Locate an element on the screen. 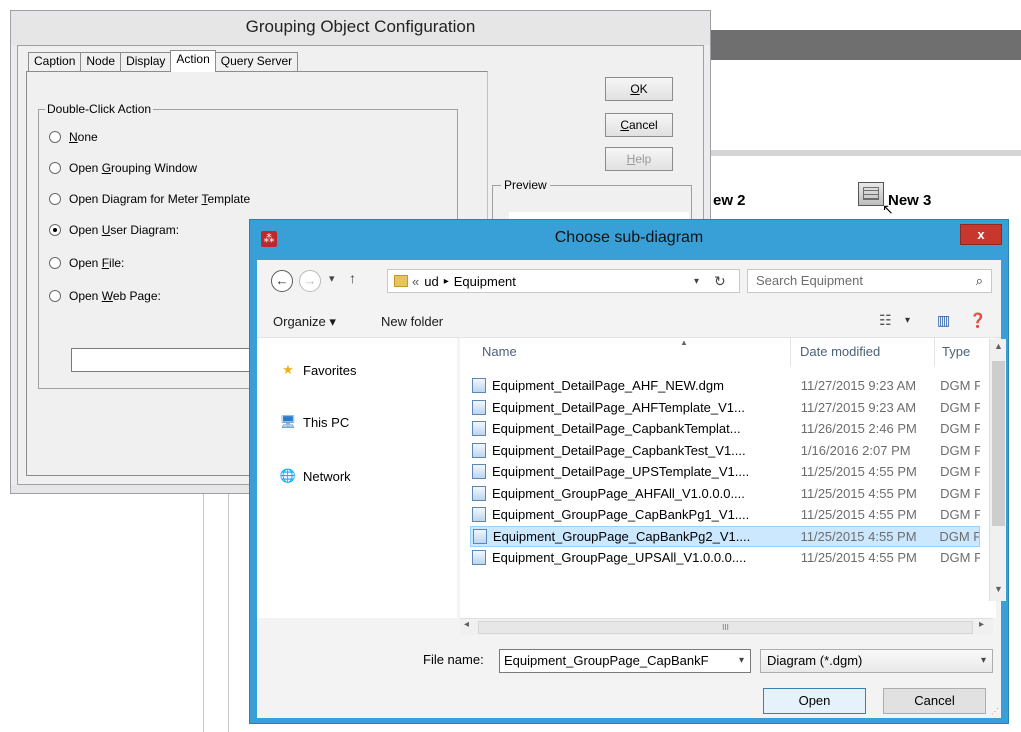  nav-item-network: 🌐 Network is located at coordinates (315, 476).